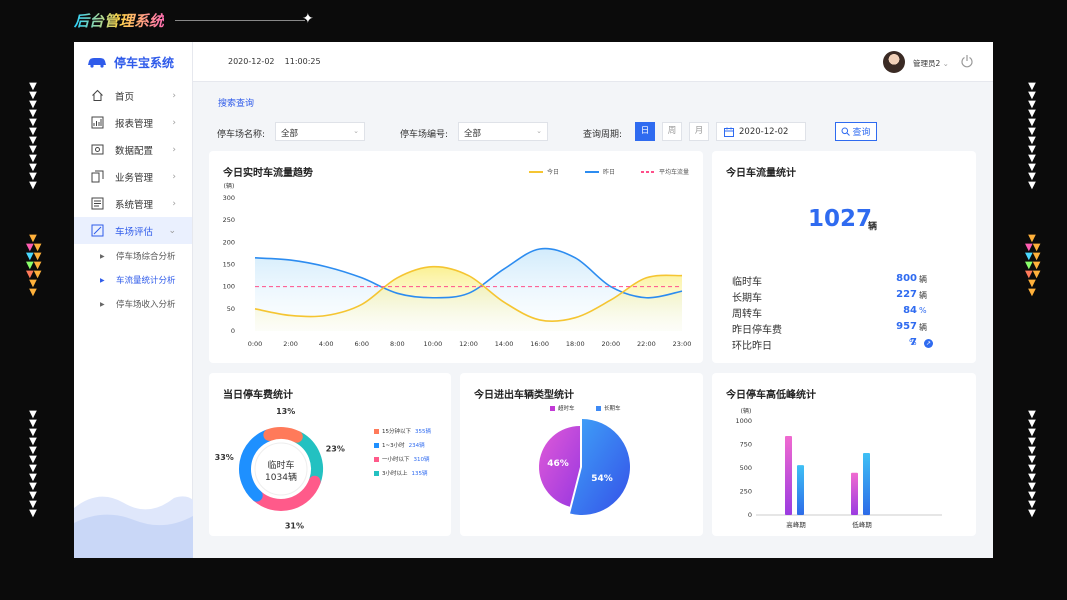  What do you see at coordinates (97, 150) in the screenshot?
I see `config-icon` at bounding box center [97, 150].